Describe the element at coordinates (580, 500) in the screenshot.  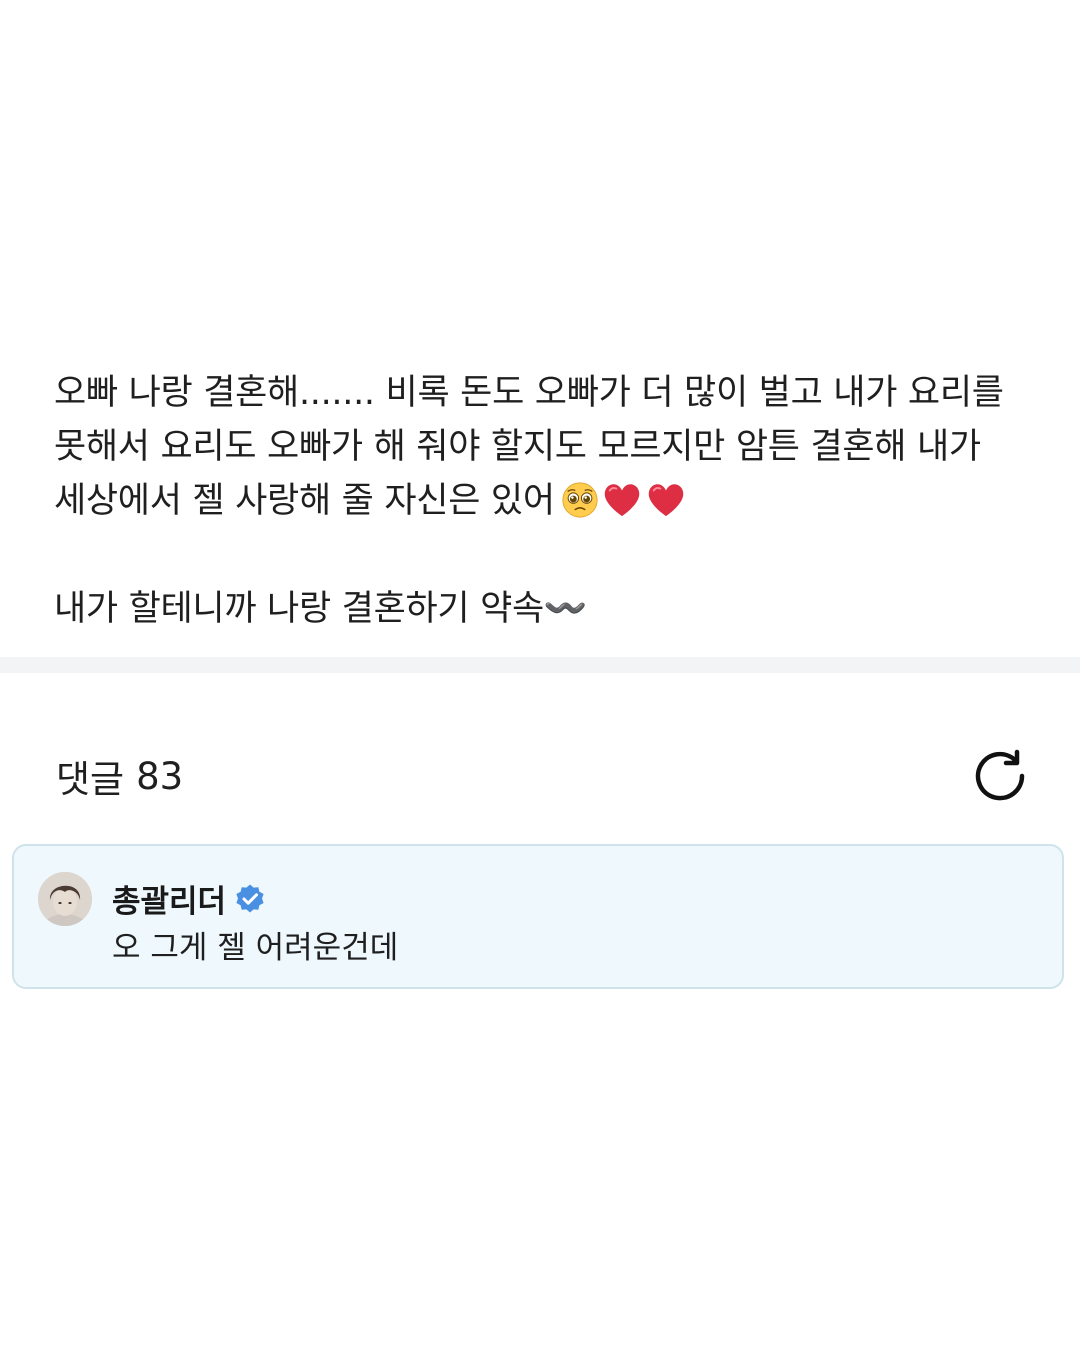
I see `pleading-face-emoji` at that location.